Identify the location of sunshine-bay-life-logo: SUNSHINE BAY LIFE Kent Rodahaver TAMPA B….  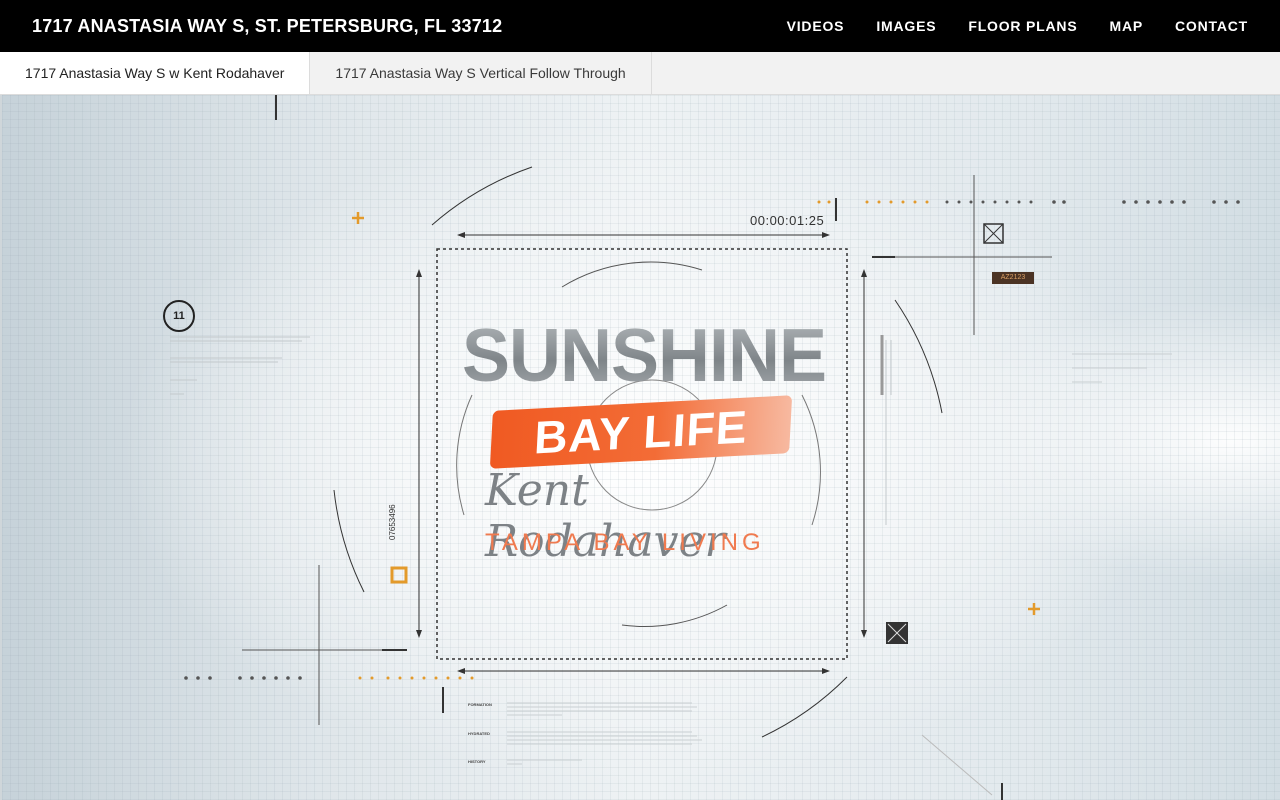
(642, 440).